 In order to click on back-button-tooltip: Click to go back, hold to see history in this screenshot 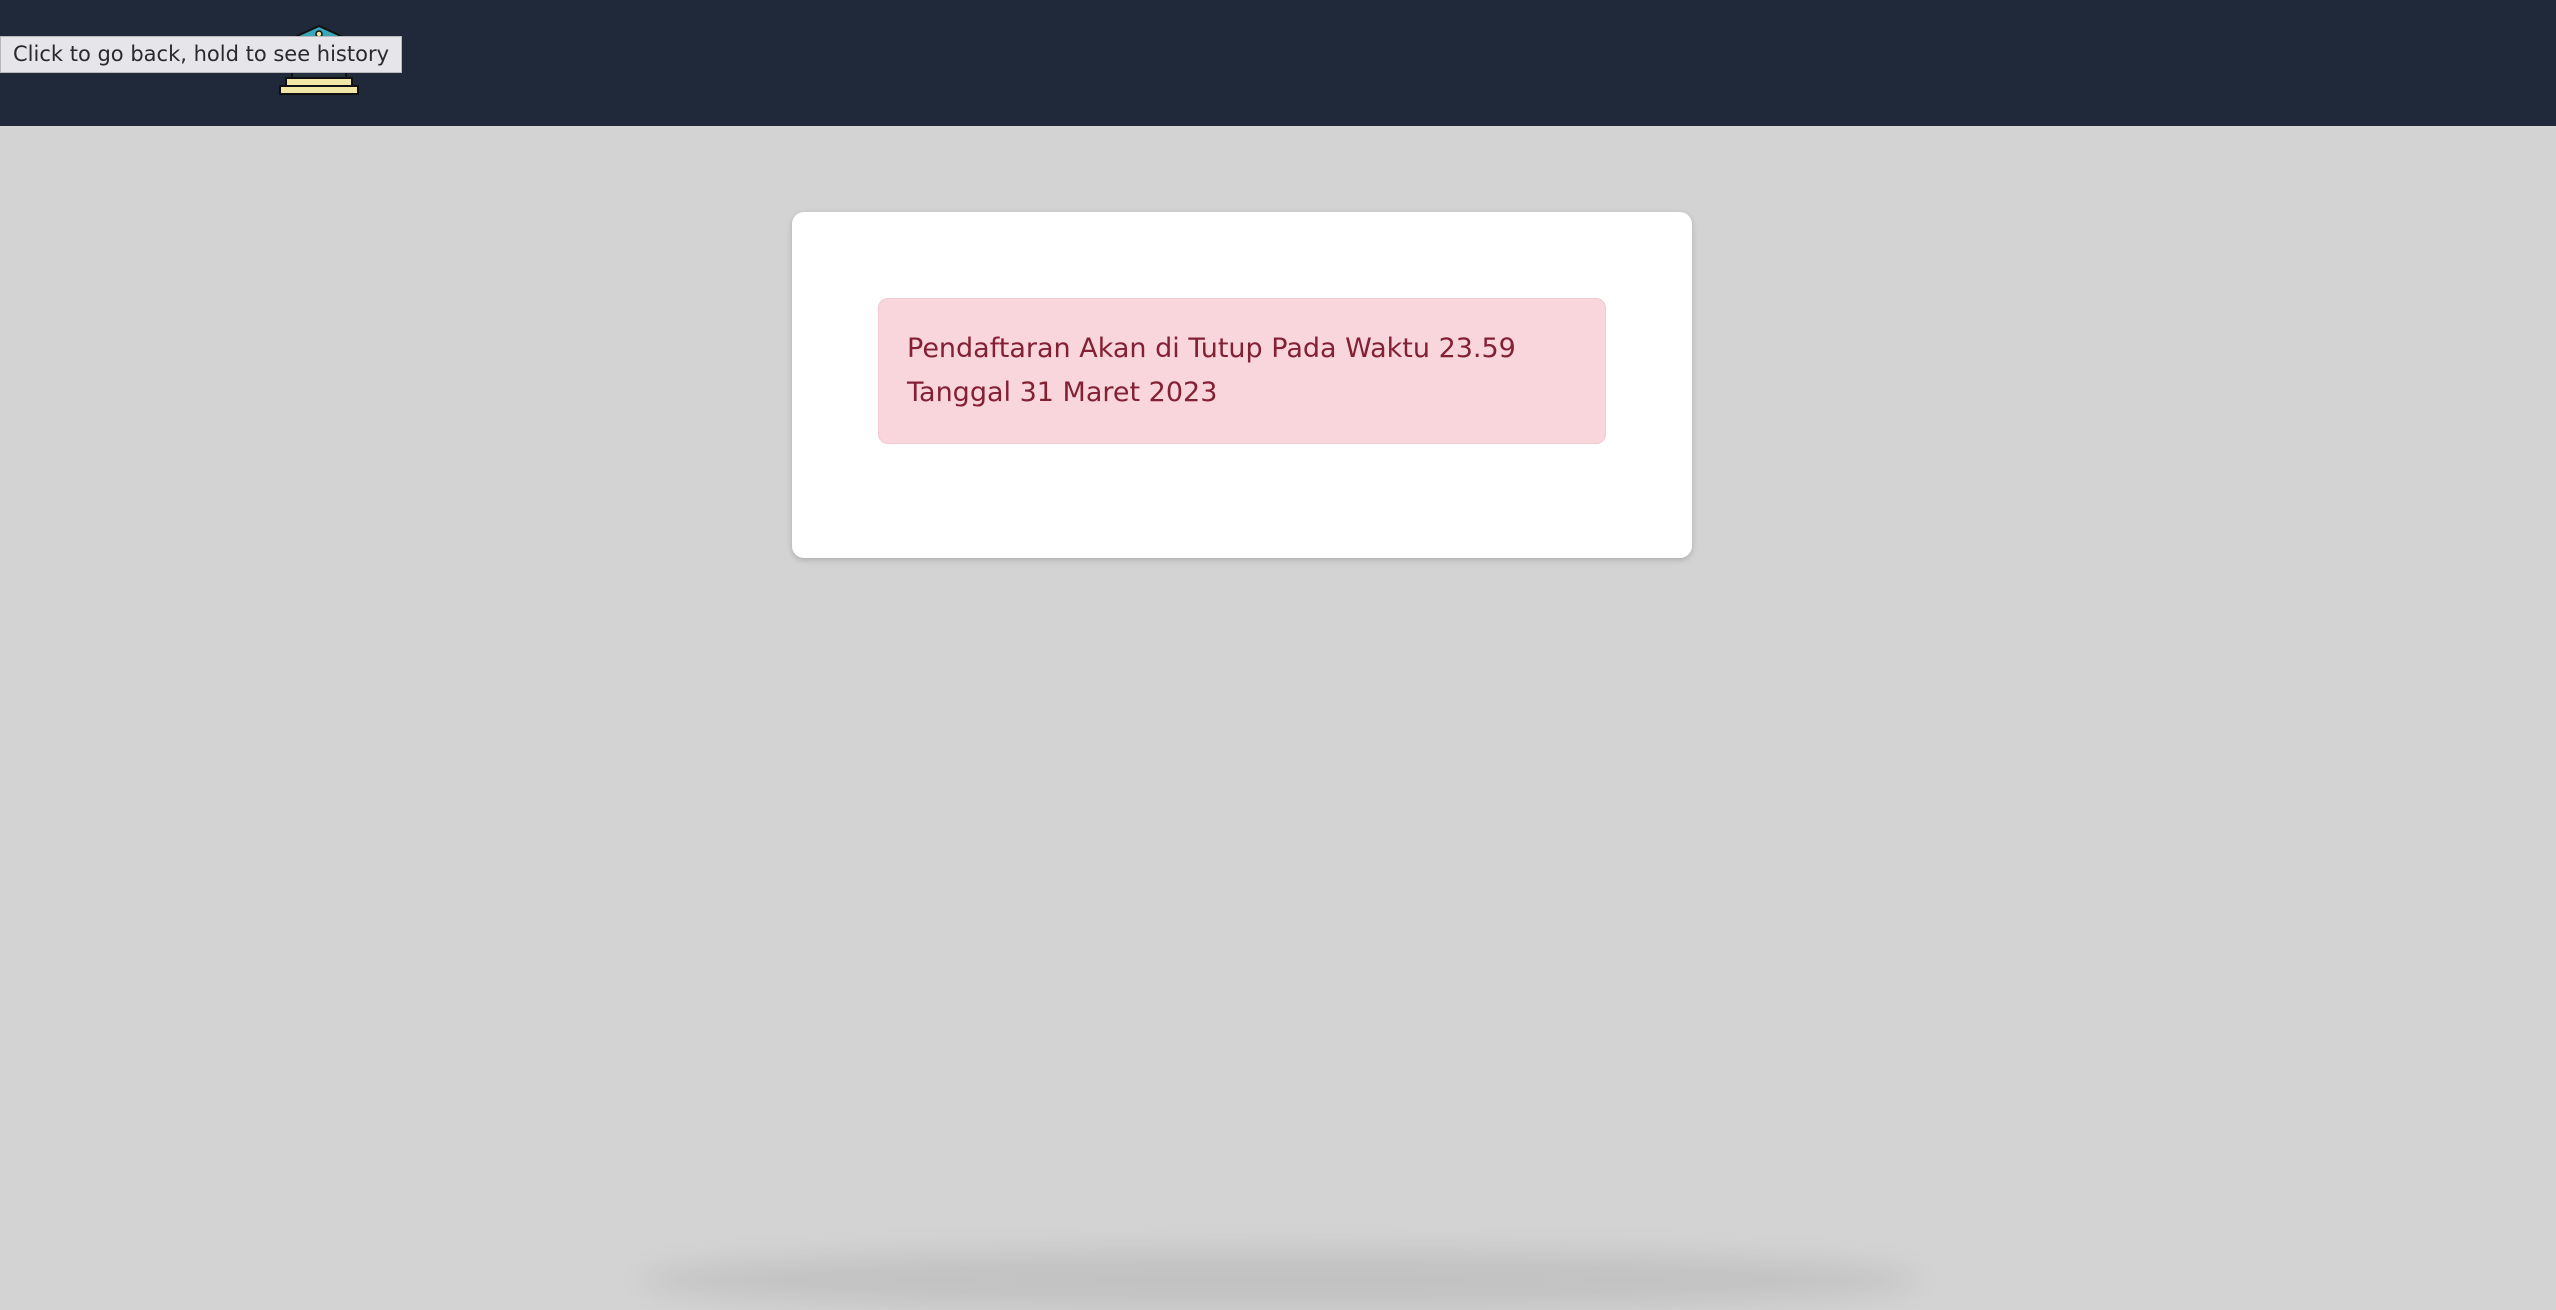, I will do `click(201, 54)`.